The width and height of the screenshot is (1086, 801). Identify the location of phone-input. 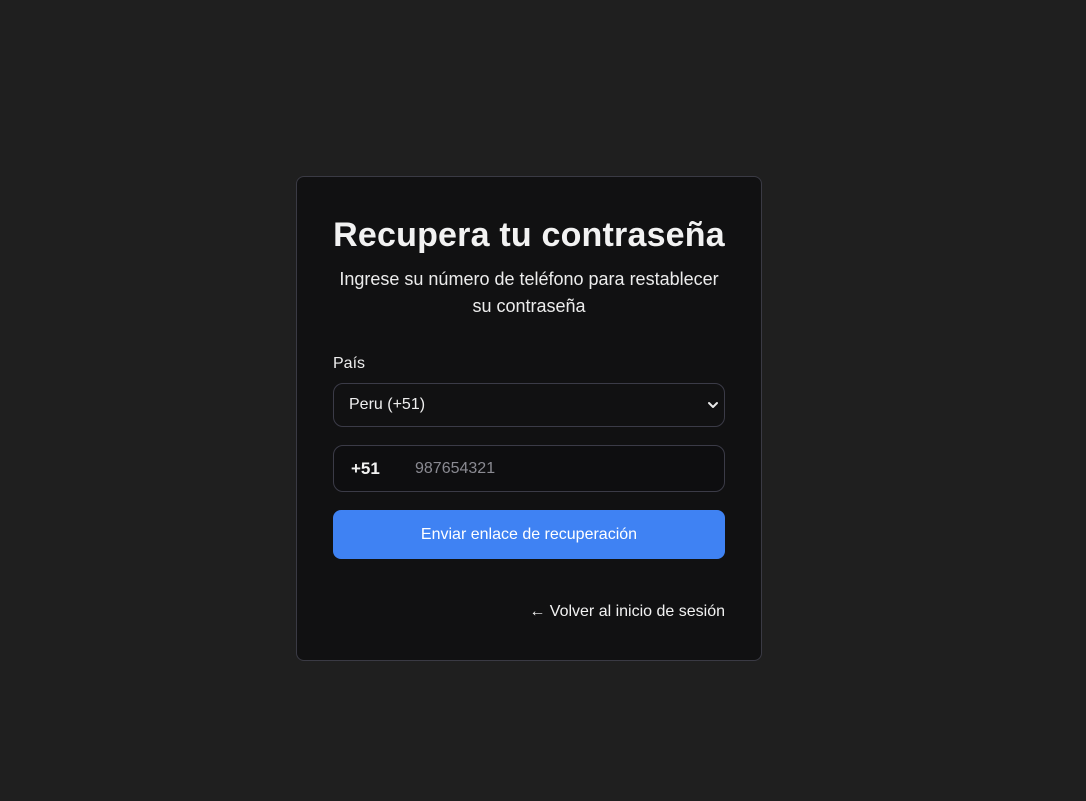
(569, 468).